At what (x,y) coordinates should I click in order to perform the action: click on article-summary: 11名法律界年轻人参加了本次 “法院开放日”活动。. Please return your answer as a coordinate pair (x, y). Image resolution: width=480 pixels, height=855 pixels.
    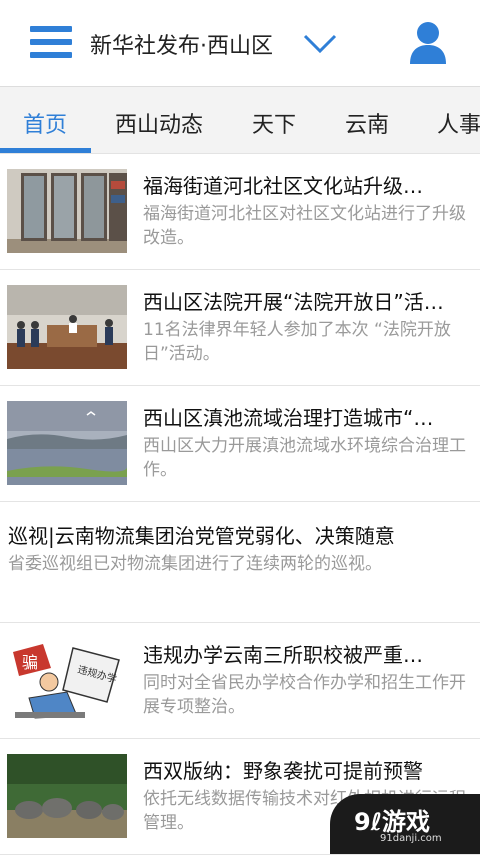
    Looking at the image, I should click on (297, 342).